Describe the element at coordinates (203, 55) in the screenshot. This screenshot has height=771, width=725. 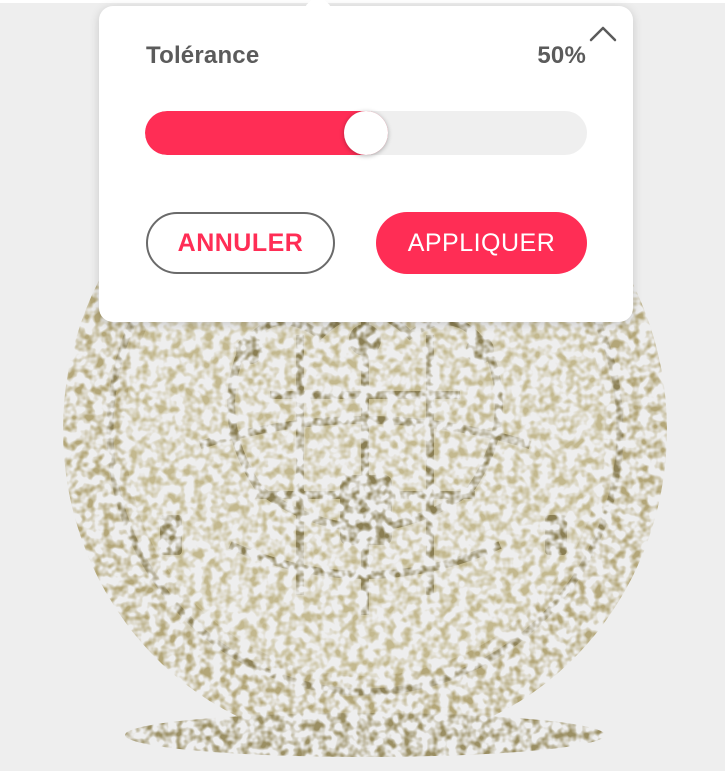
I see `tolerance-label: Tolérance` at that location.